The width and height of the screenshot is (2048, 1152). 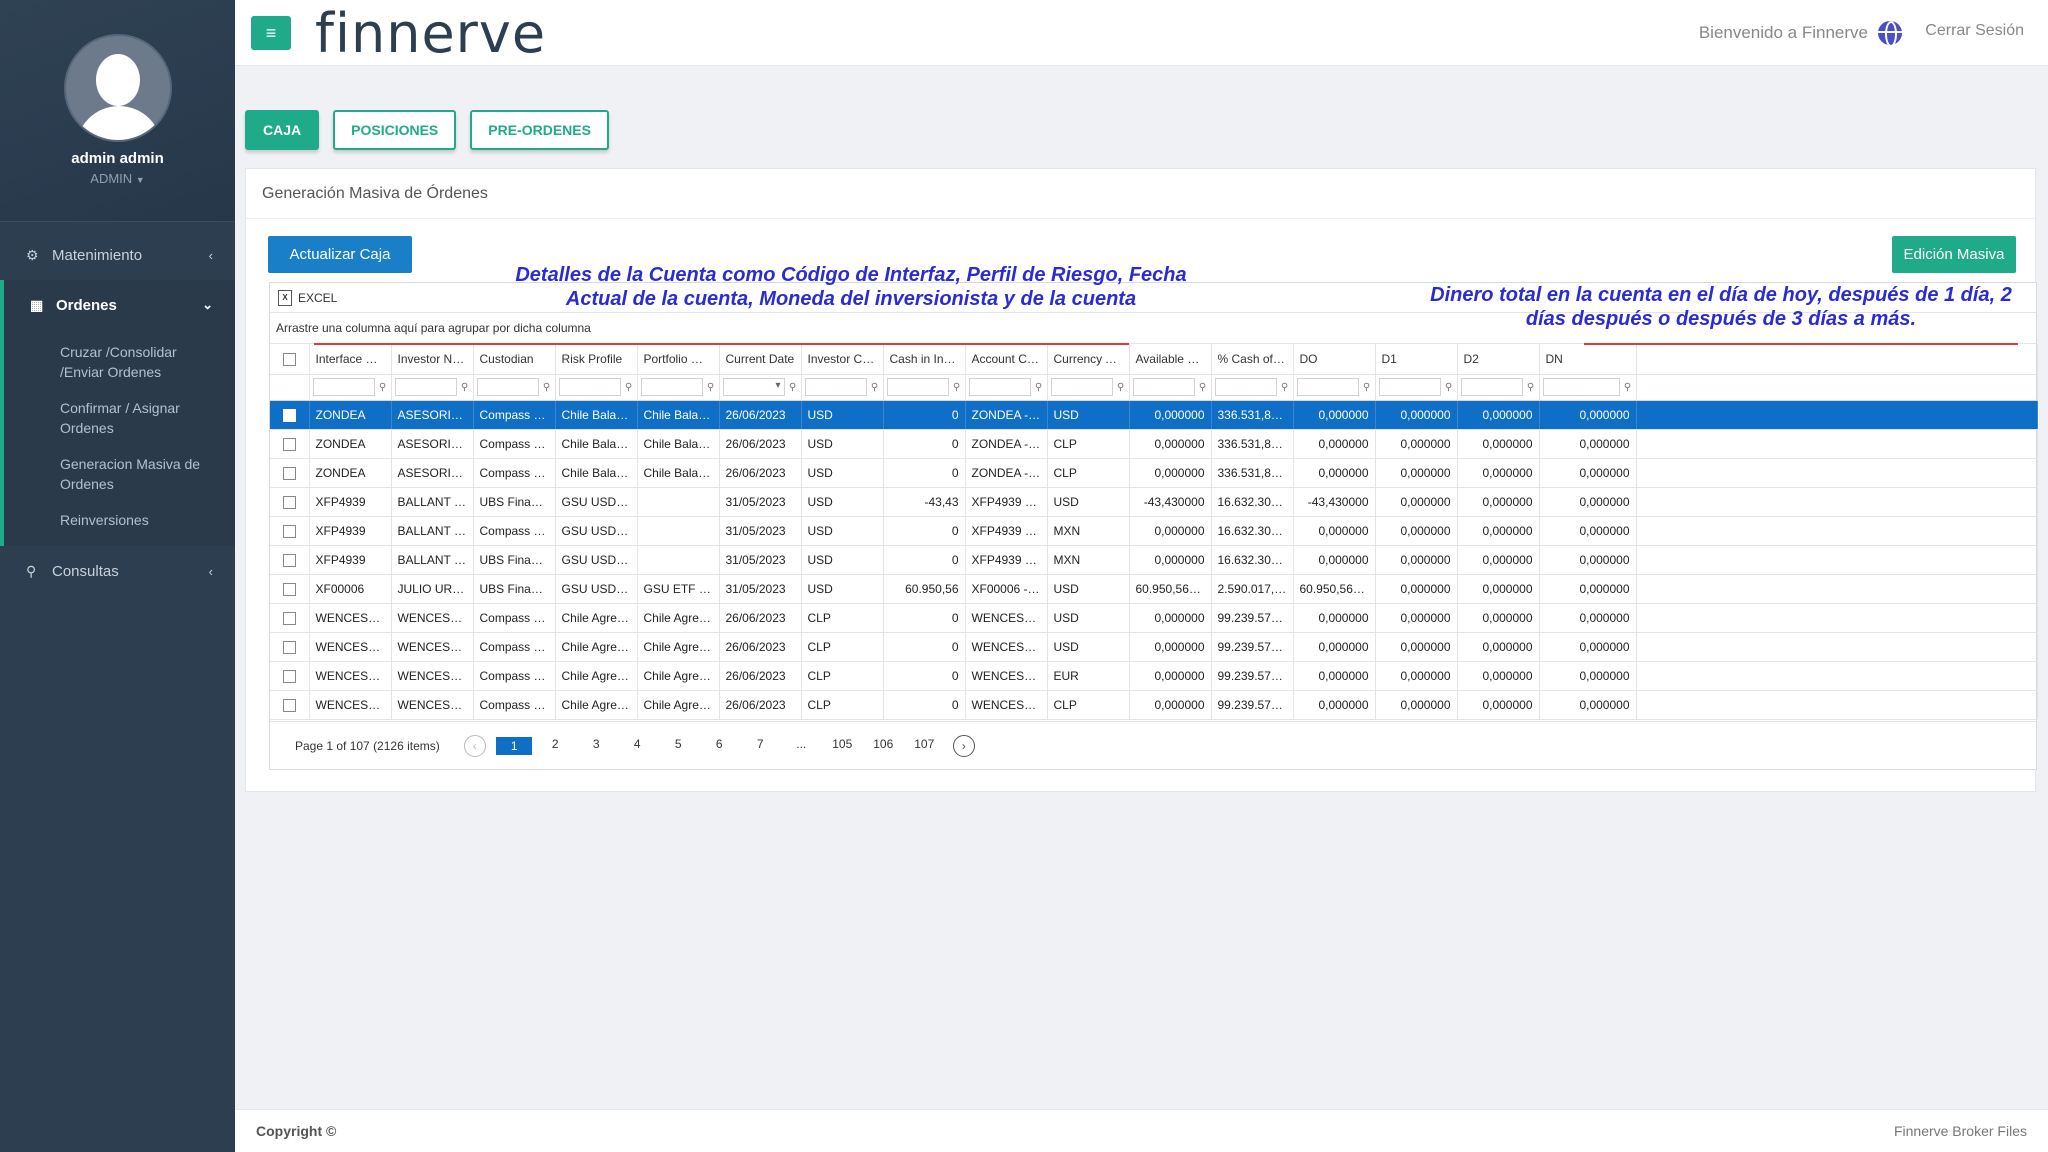 What do you see at coordinates (883, 746) in the screenshot?
I see `page-link: 106` at bounding box center [883, 746].